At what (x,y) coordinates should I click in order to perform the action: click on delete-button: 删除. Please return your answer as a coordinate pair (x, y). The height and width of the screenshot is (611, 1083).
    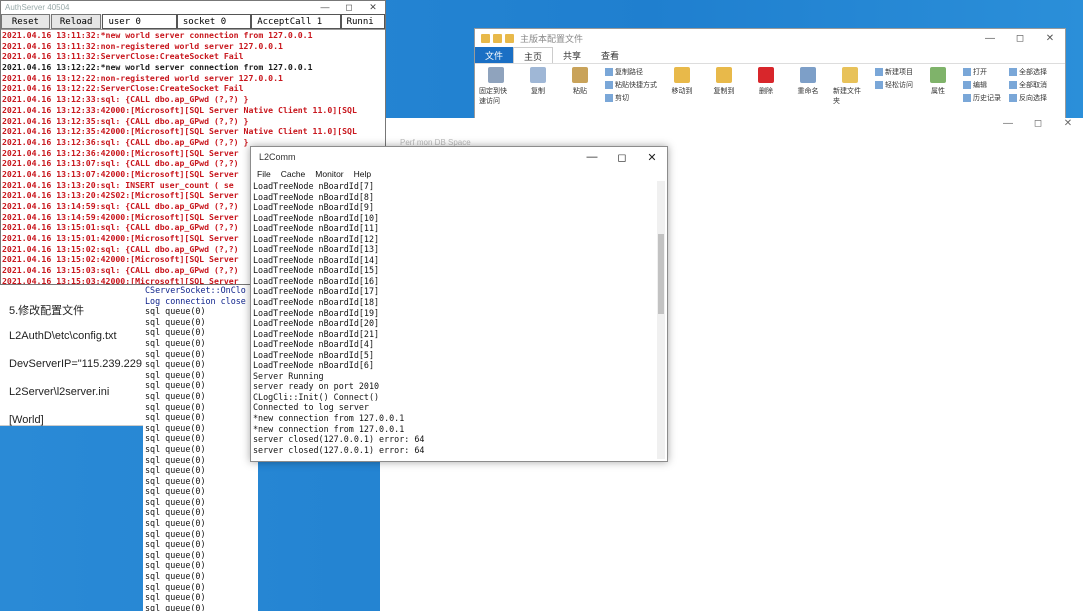
    Looking at the image, I should click on (766, 86).